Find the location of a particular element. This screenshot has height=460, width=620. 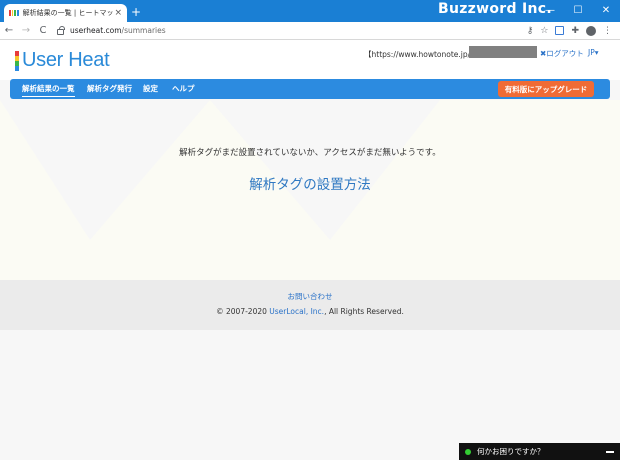

address-bar: userheat.com/summaries is located at coordinates (111, 30).